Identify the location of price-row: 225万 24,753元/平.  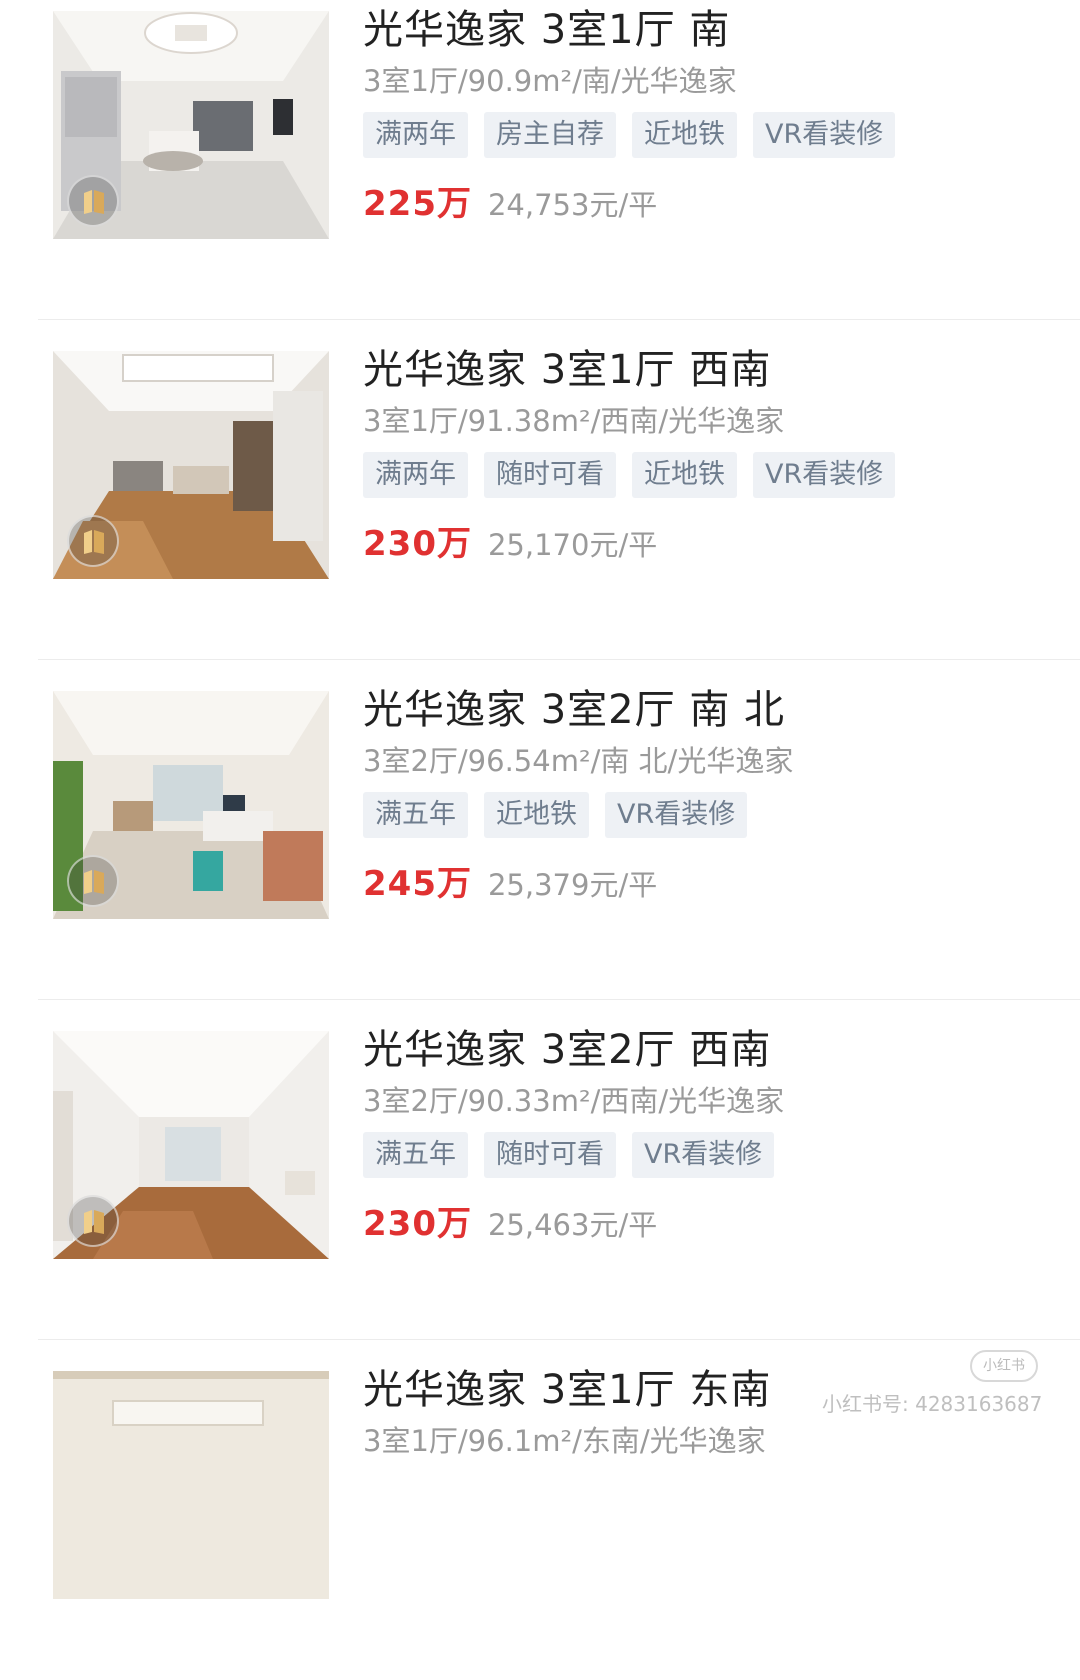
(711, 202).